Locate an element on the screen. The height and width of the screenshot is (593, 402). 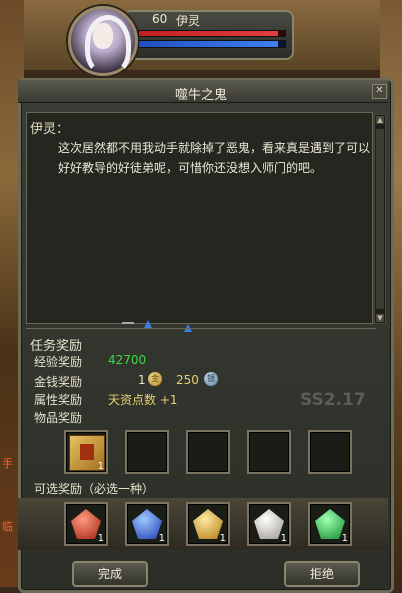
white-gem-icon is located at coordinates (269, 524).